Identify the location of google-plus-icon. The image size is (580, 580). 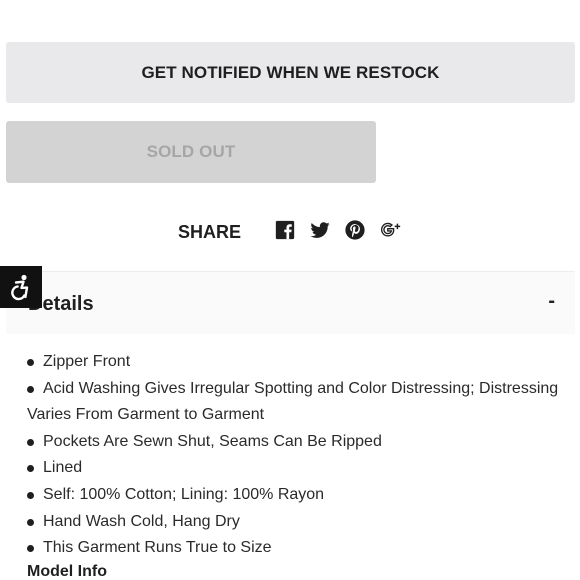
(391, 230).